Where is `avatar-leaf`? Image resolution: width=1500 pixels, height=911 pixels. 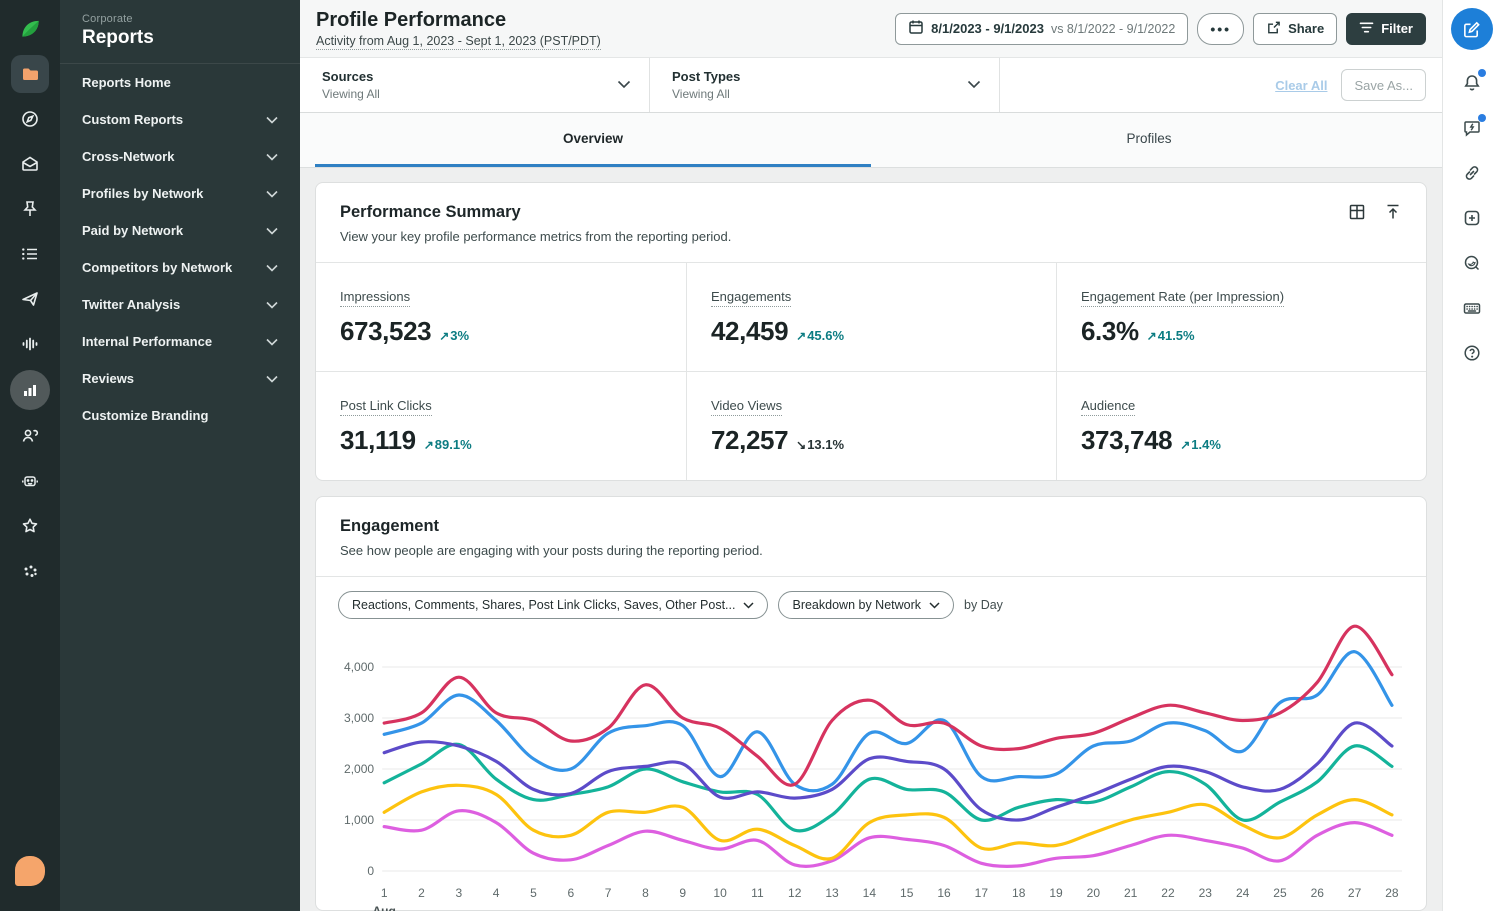 avatar-leaf is located at coordinates (30, 871).